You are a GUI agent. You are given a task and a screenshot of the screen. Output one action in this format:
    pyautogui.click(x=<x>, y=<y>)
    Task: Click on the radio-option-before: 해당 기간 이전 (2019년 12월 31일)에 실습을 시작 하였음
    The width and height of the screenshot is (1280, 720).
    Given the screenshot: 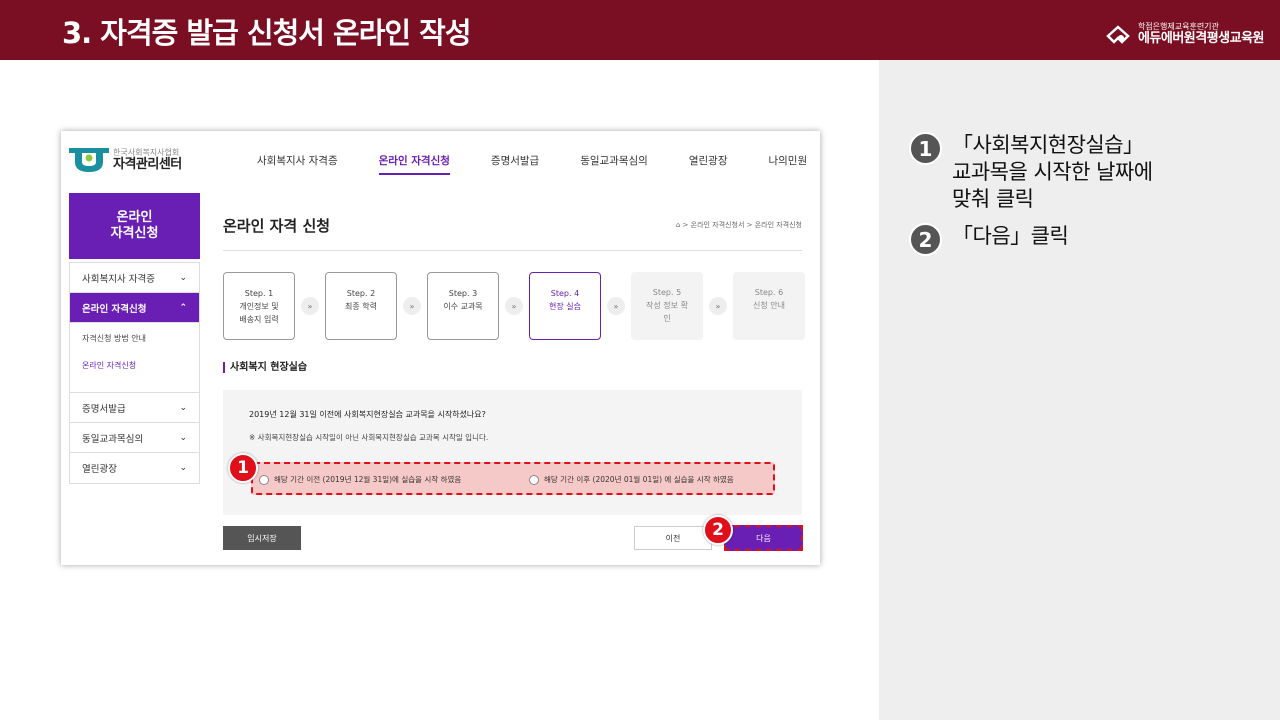 What is the action you would take?
    pyautogui.click(x=360, y=479)
    